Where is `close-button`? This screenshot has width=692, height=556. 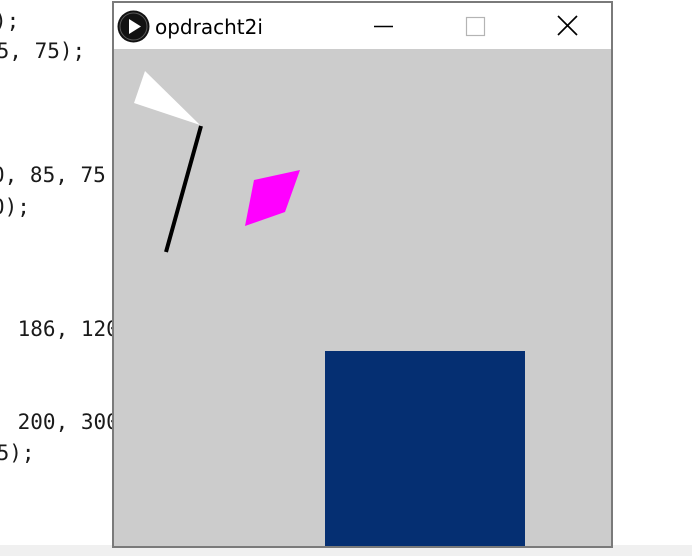
close-button is located at coordinates (567, 26).